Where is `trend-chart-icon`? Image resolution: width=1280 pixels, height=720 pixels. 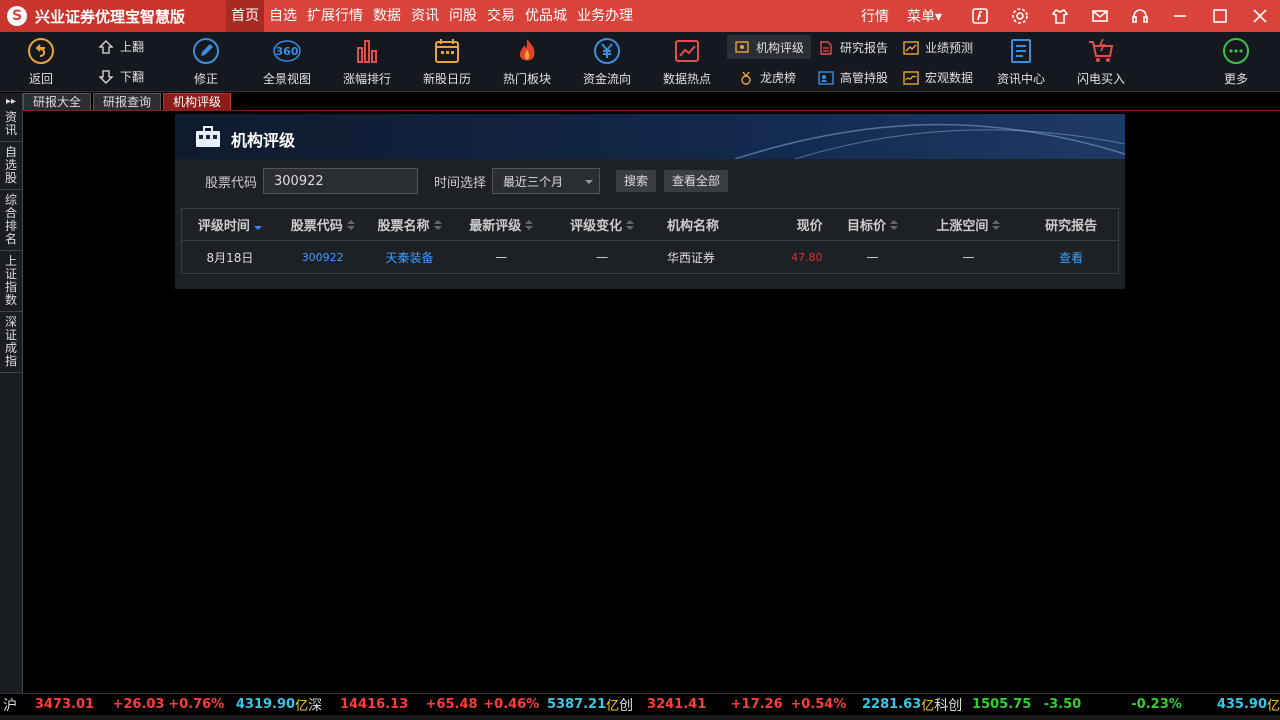 trend-chart-icon is located at coordinates (687, 51).